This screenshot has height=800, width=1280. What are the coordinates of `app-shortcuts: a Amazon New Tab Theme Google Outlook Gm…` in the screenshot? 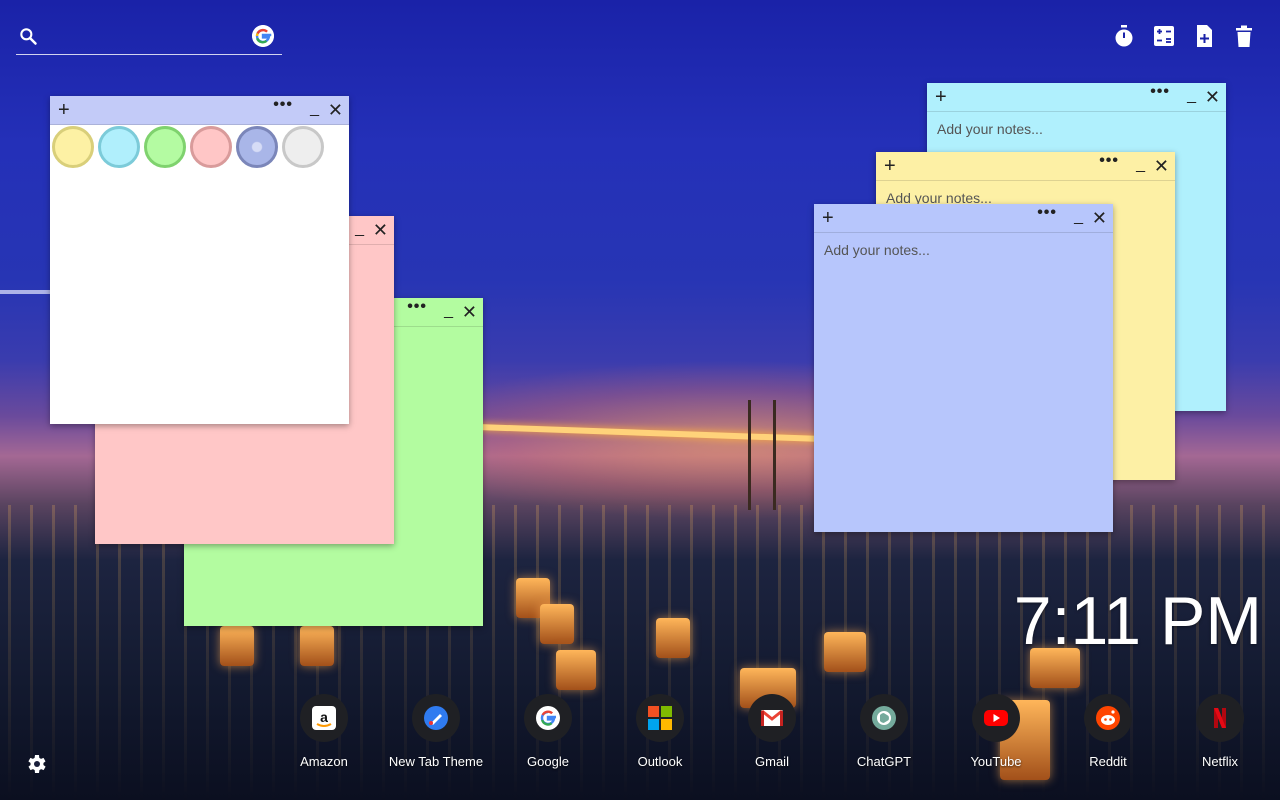 It's located at (772, 731).